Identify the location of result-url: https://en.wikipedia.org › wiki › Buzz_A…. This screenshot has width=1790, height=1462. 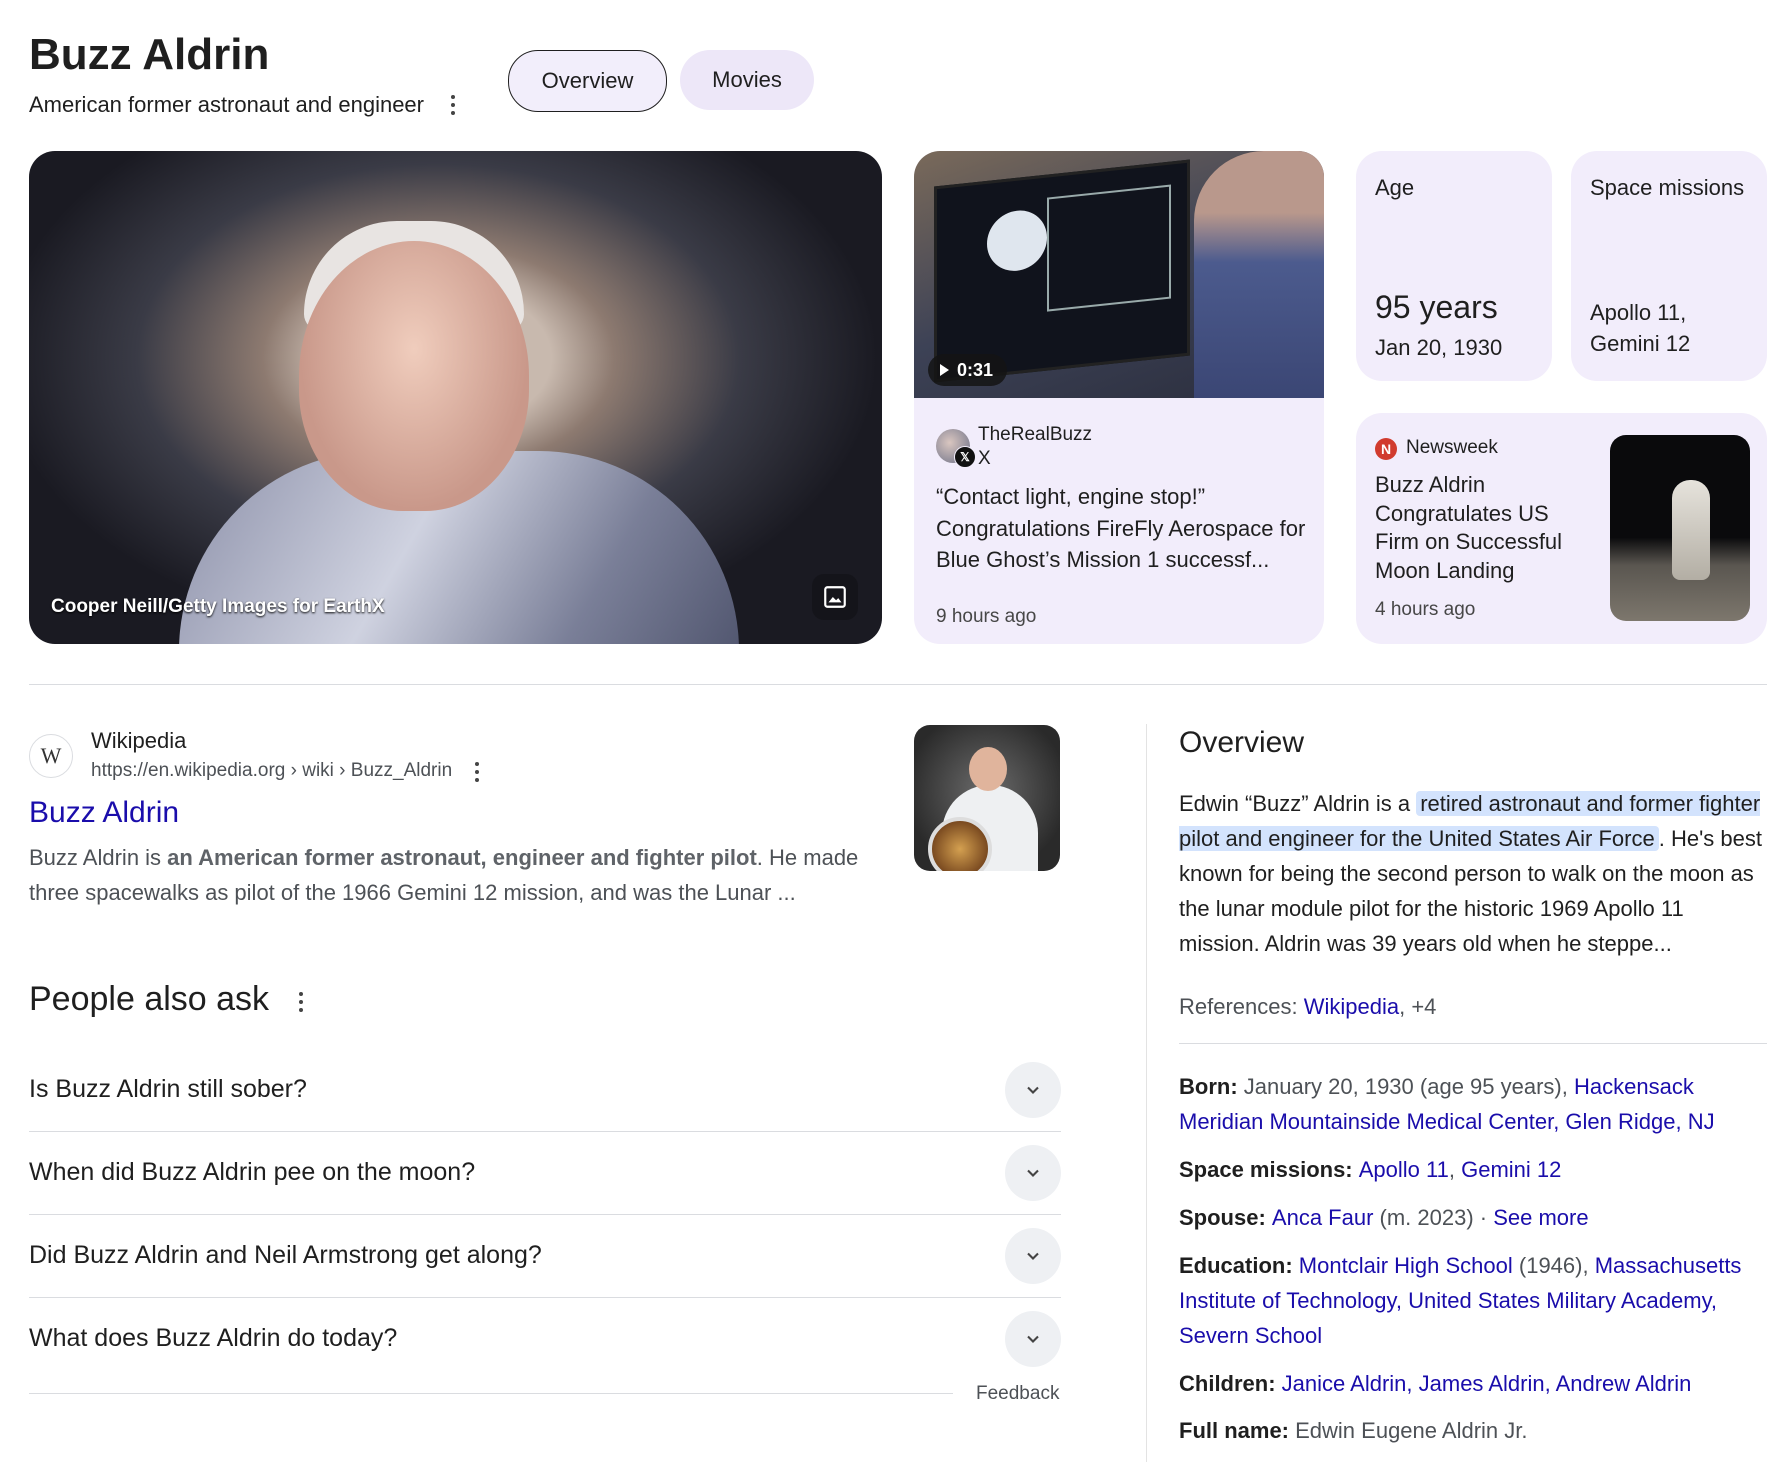
(272, 770).